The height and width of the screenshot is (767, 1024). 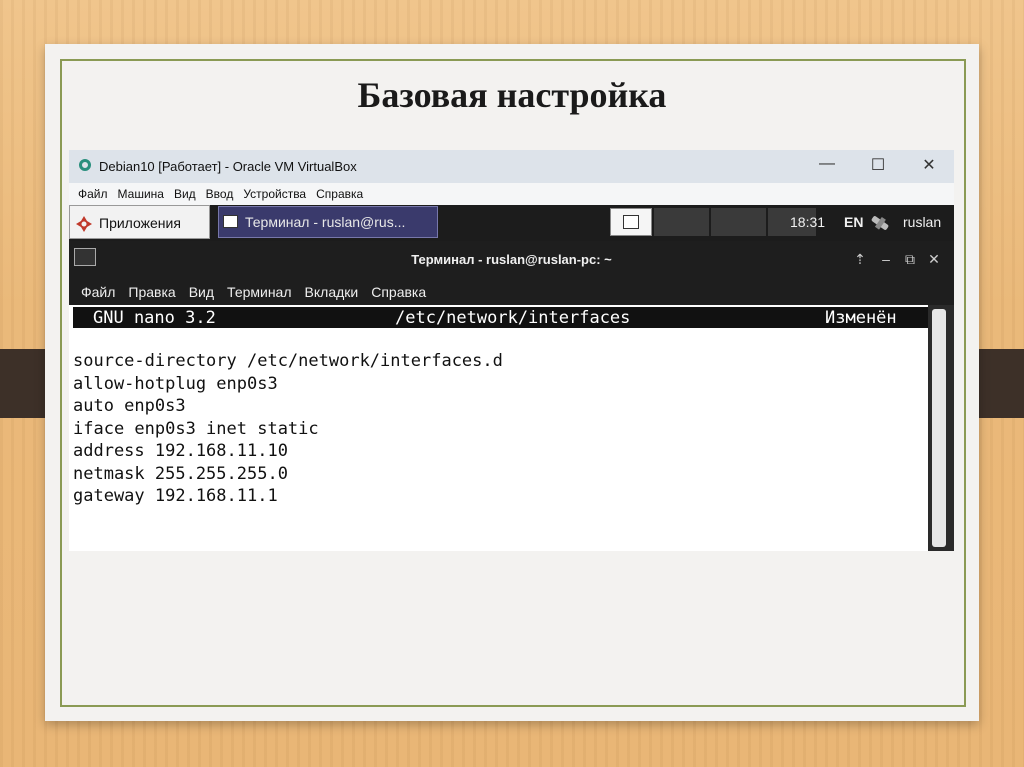 What do you see at coordinates (860, 259) in the screenshot?
I see `stick-icon: ⇡` at bounding box center [860, 259].